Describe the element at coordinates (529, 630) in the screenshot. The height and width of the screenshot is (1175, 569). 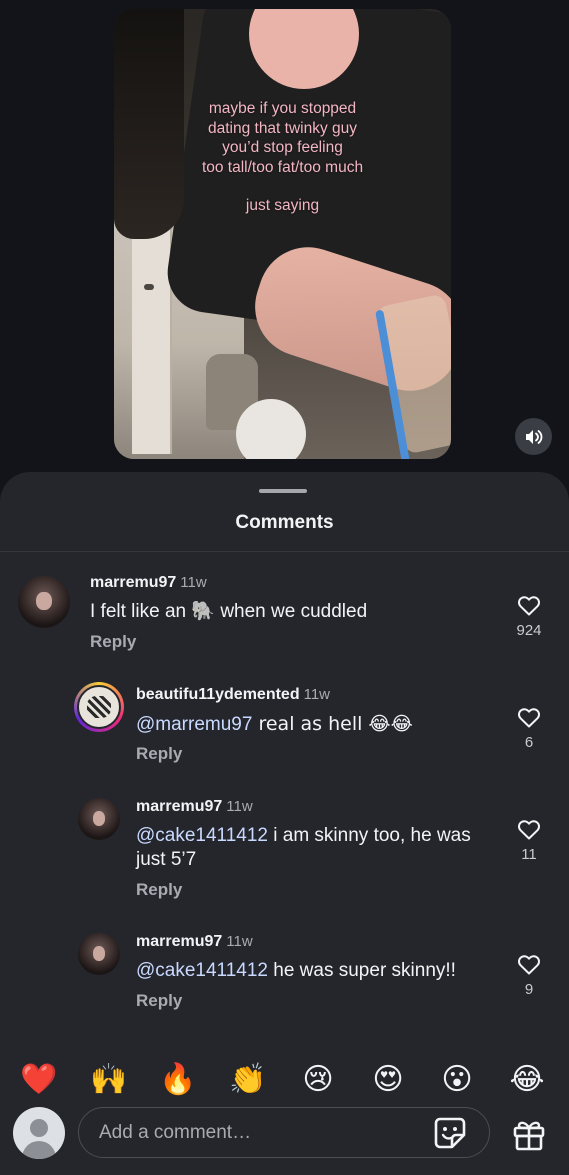
I see `like-count: 924` at that location.